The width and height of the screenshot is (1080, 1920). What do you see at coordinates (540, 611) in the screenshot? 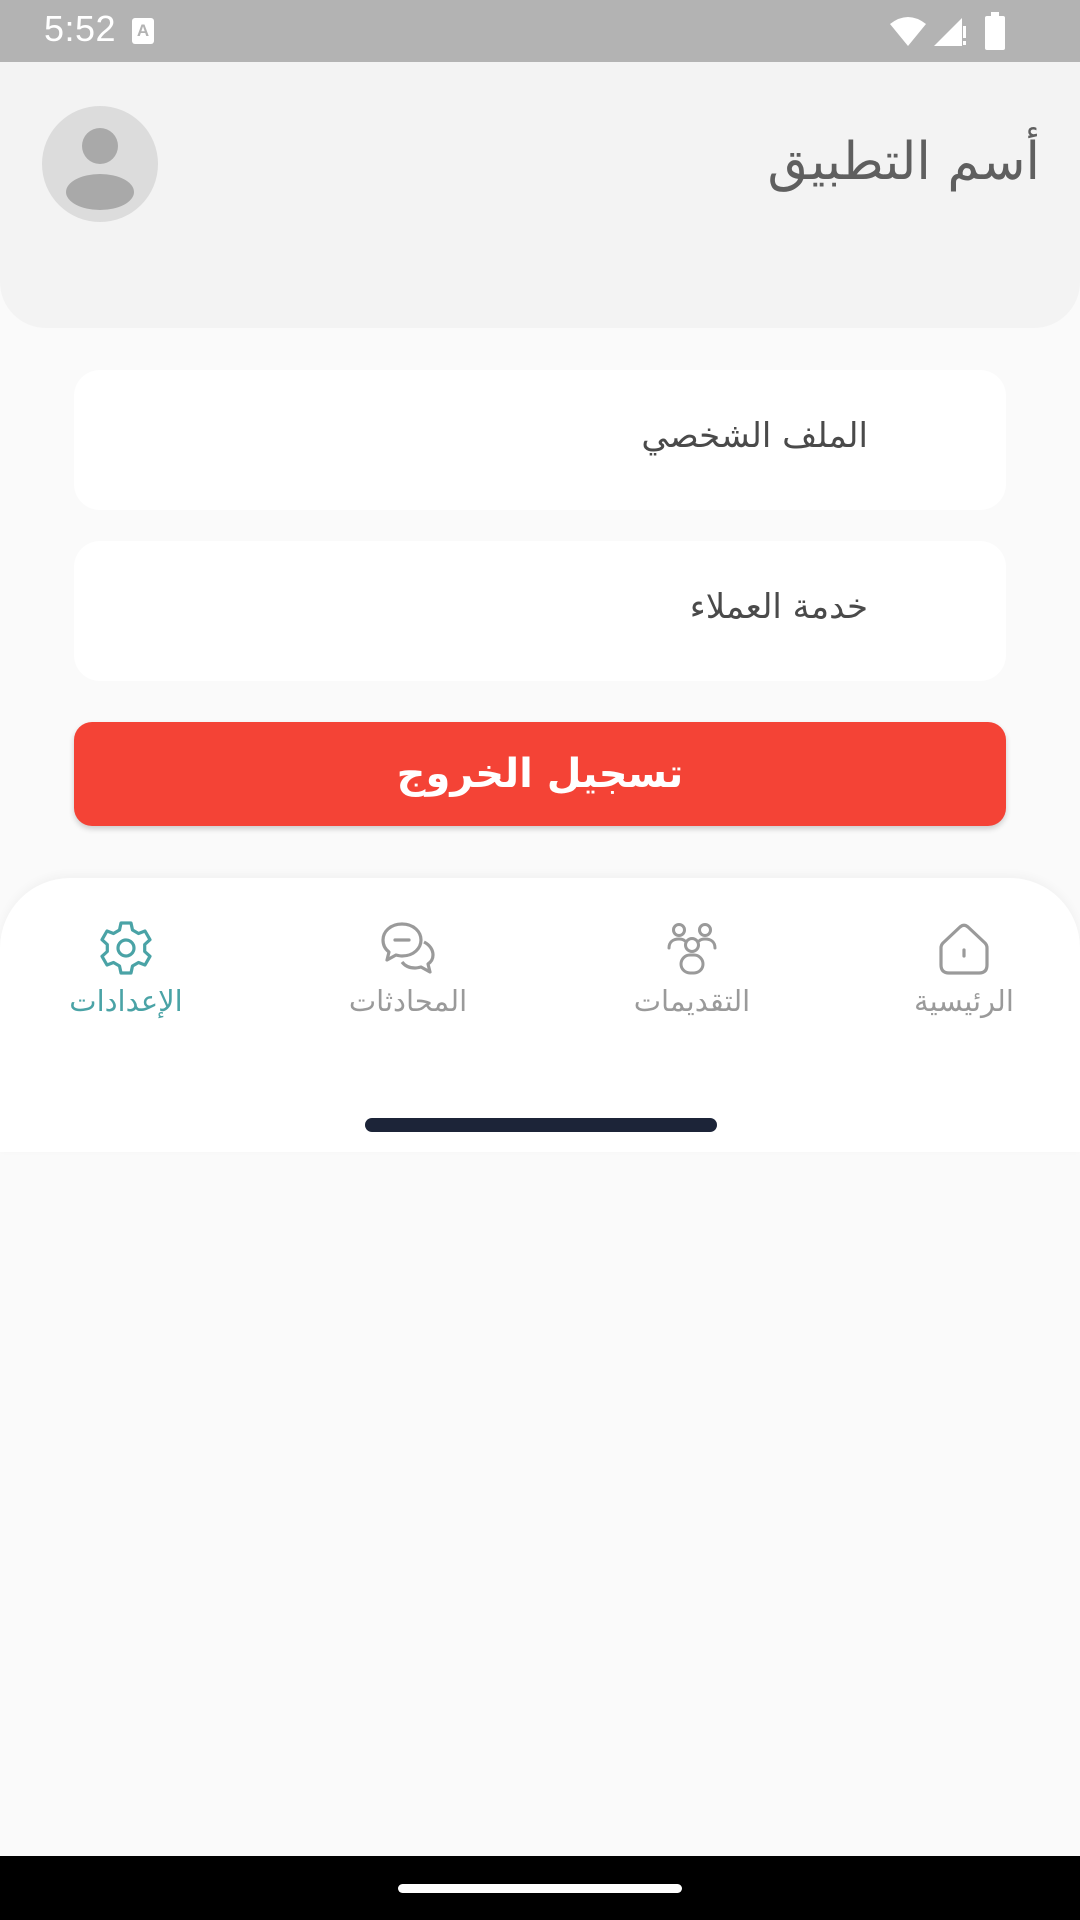
I see `customer-service-item: خدمة العملاء` at bounding box center [540, 611].